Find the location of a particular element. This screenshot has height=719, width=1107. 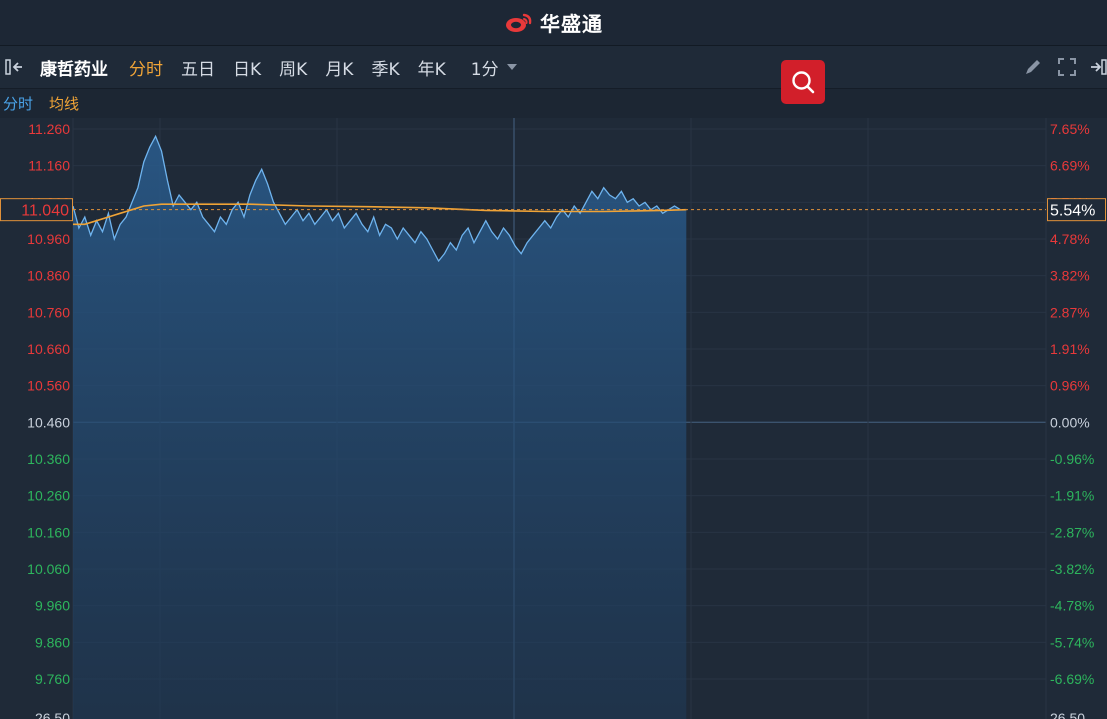

interval-select: 1分 is located at coordinates (494, 67).